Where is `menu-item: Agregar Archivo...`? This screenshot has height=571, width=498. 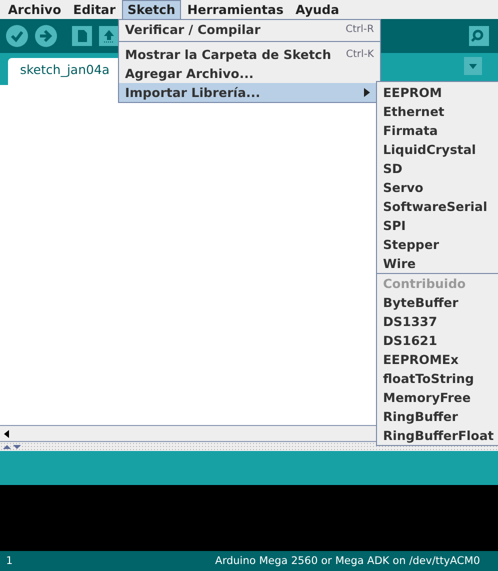
menu-item: Agregar Archivo... is located at coordinates (249, 73).